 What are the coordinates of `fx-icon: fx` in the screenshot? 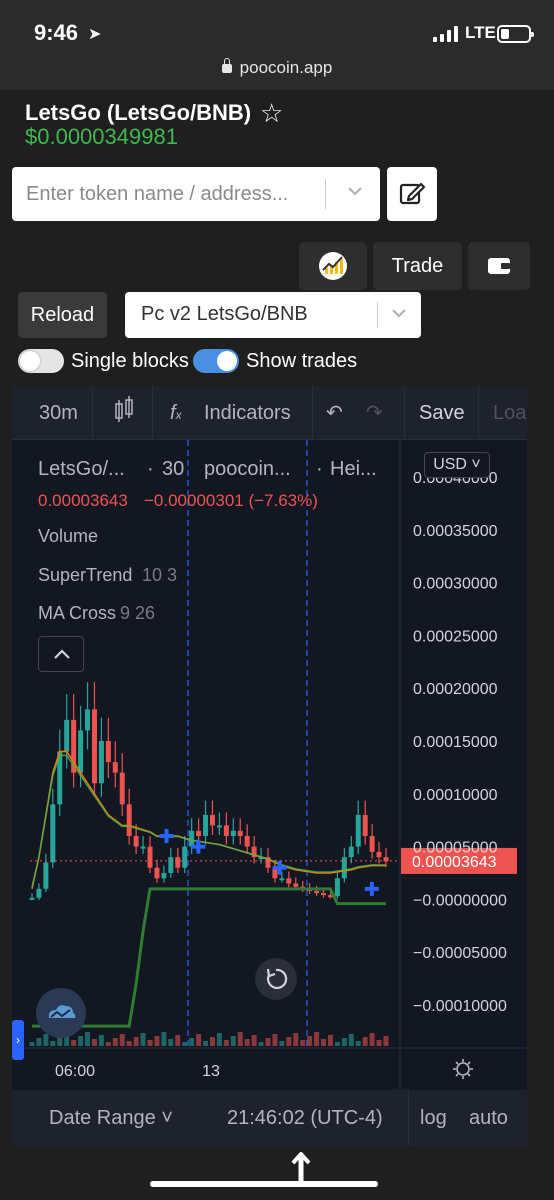 It's located at (176, 413).